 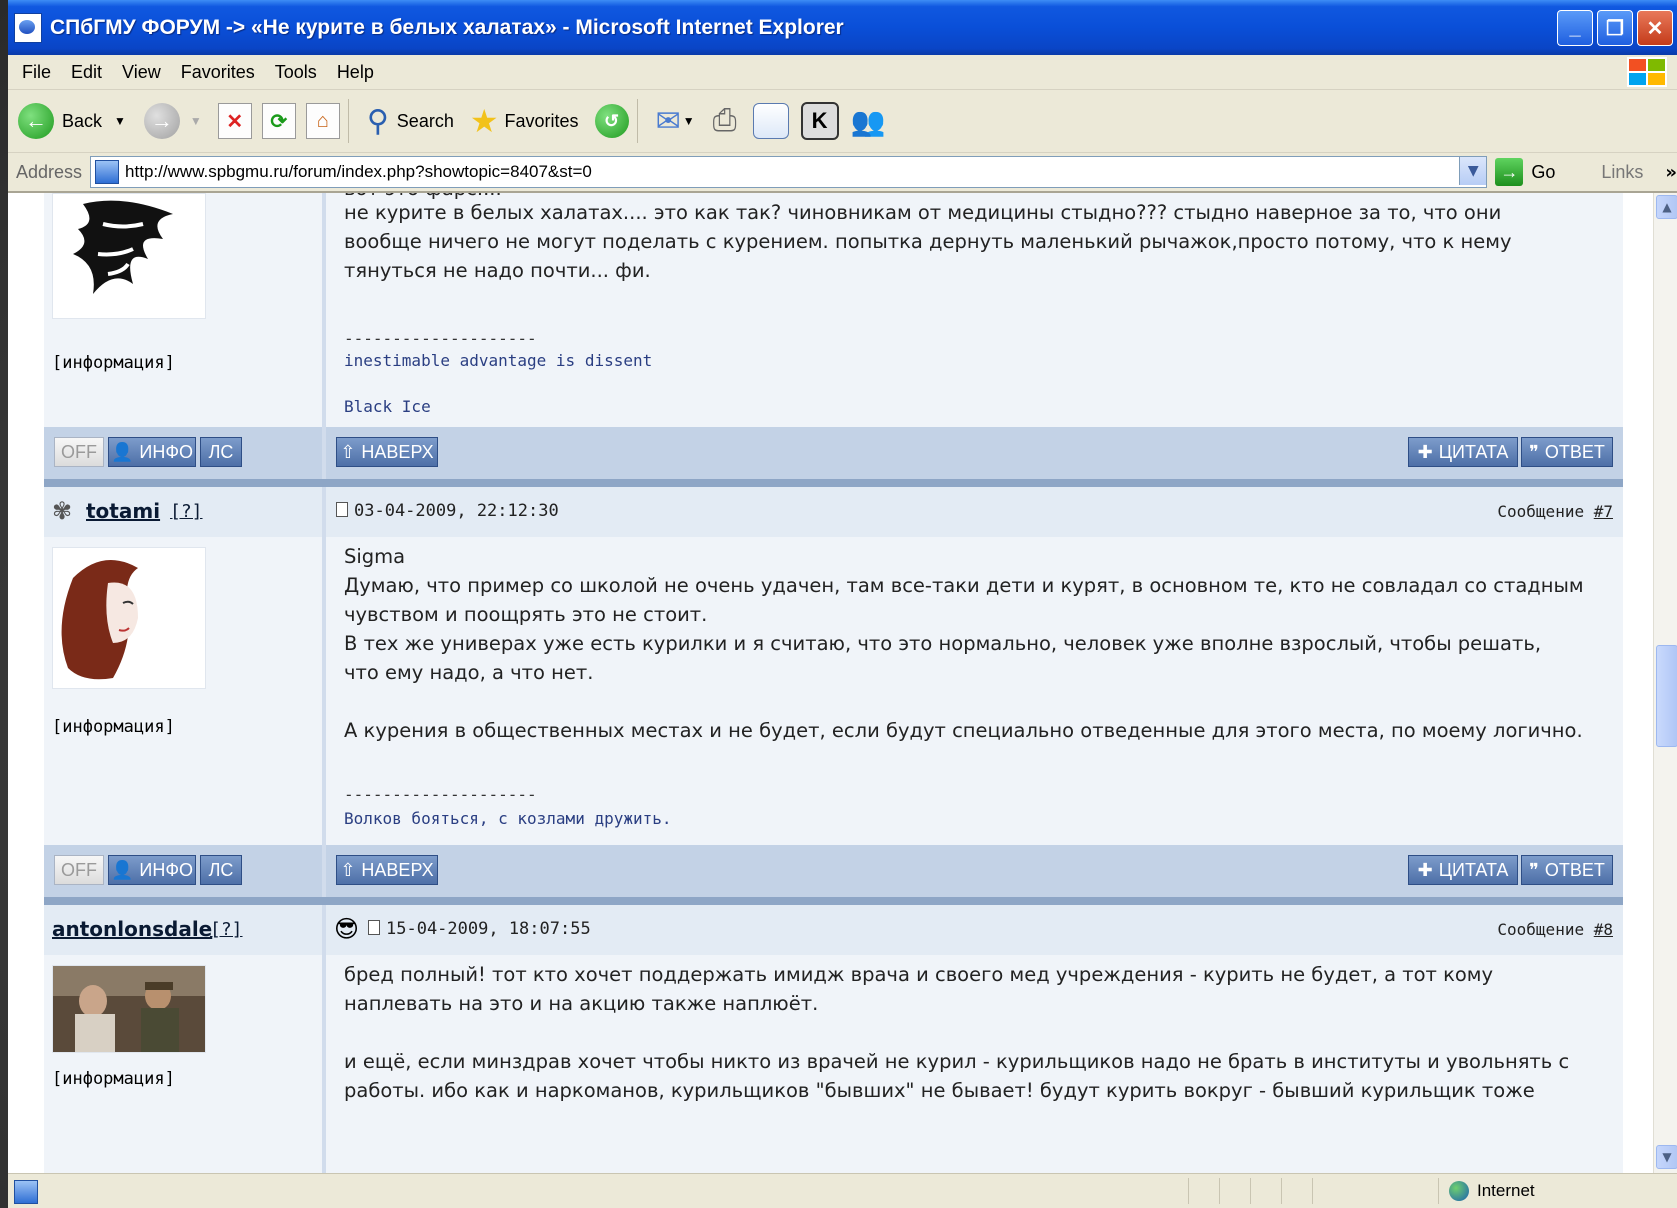 What do you see at coordinates (675, 121) in the screenshot?
I see `mail-button: ✉ ▼` at bounding box center [675, 121].